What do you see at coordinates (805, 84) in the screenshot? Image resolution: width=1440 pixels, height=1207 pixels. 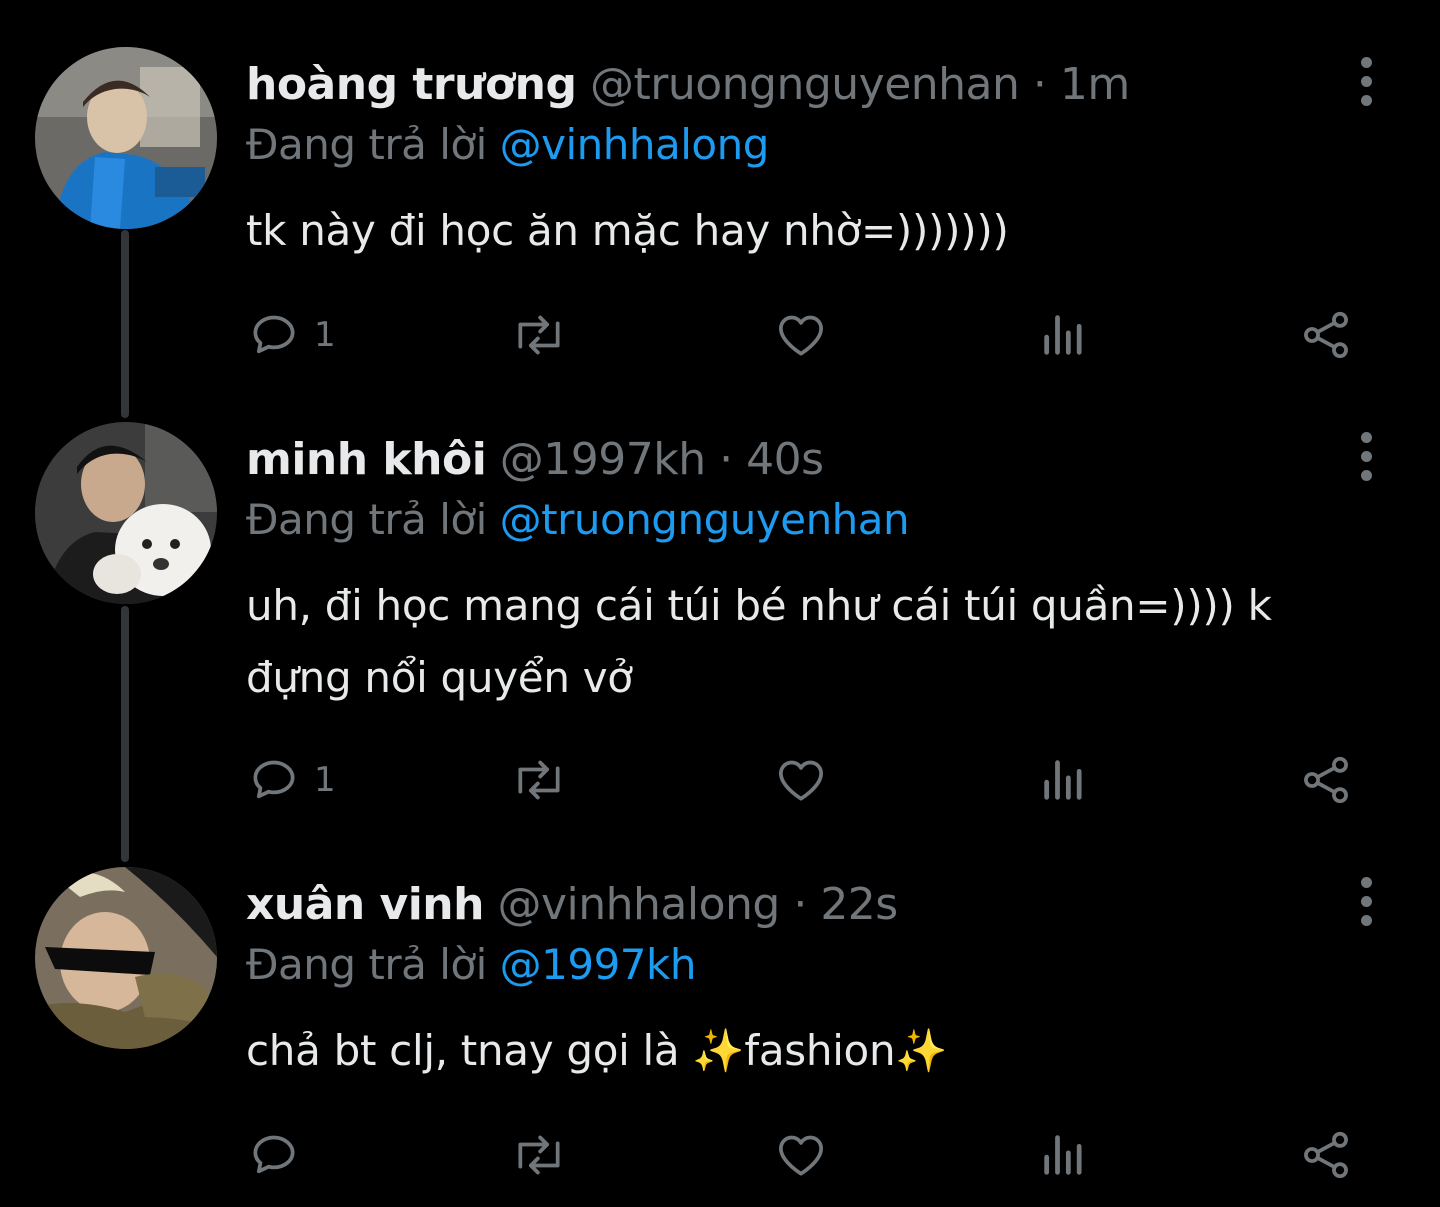 I see `user-handle: @truongnguyenhan` at bounding box center [805, 84].